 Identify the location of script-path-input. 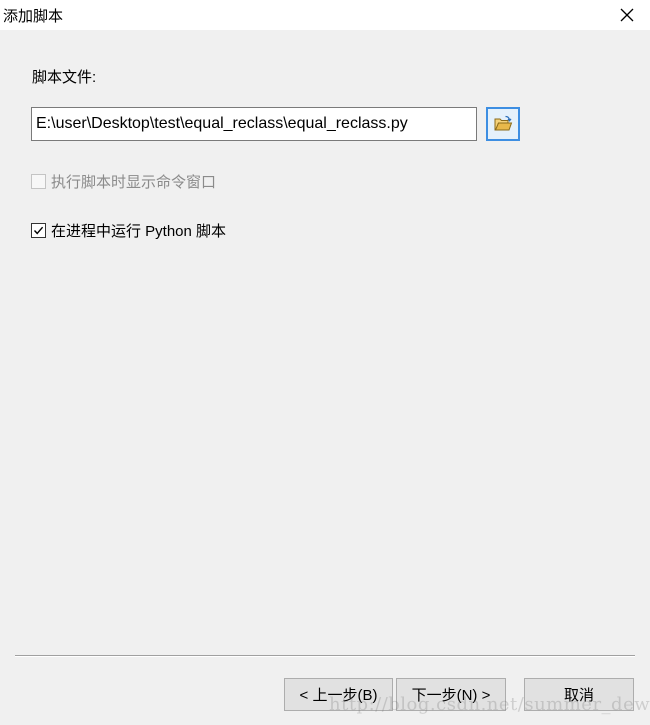
(254, 124).